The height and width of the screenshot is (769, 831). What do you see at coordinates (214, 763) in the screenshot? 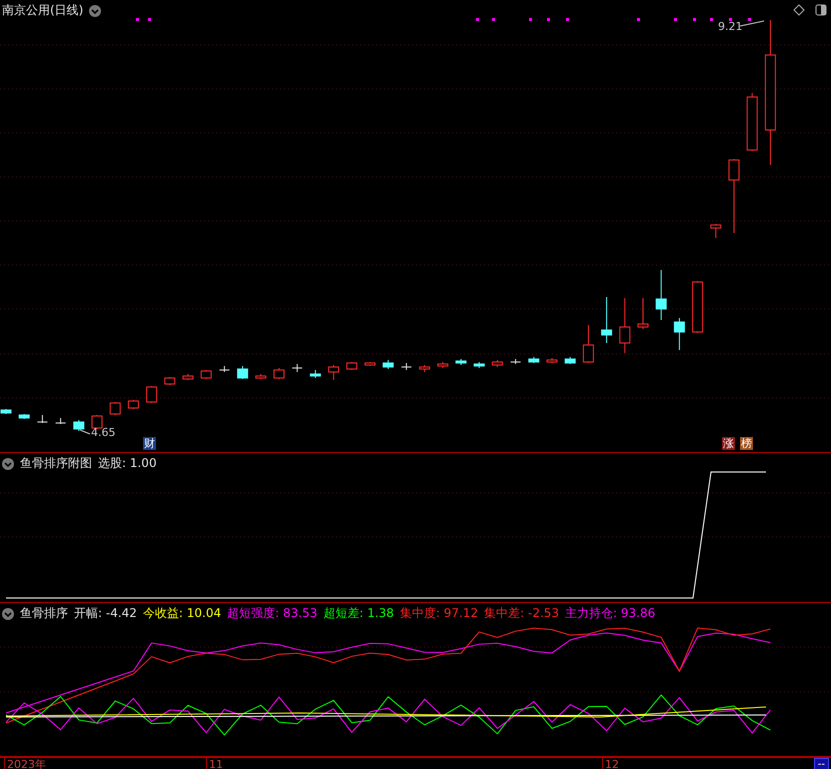
I see `axis-label: 11` at bounding box center [214, 763].